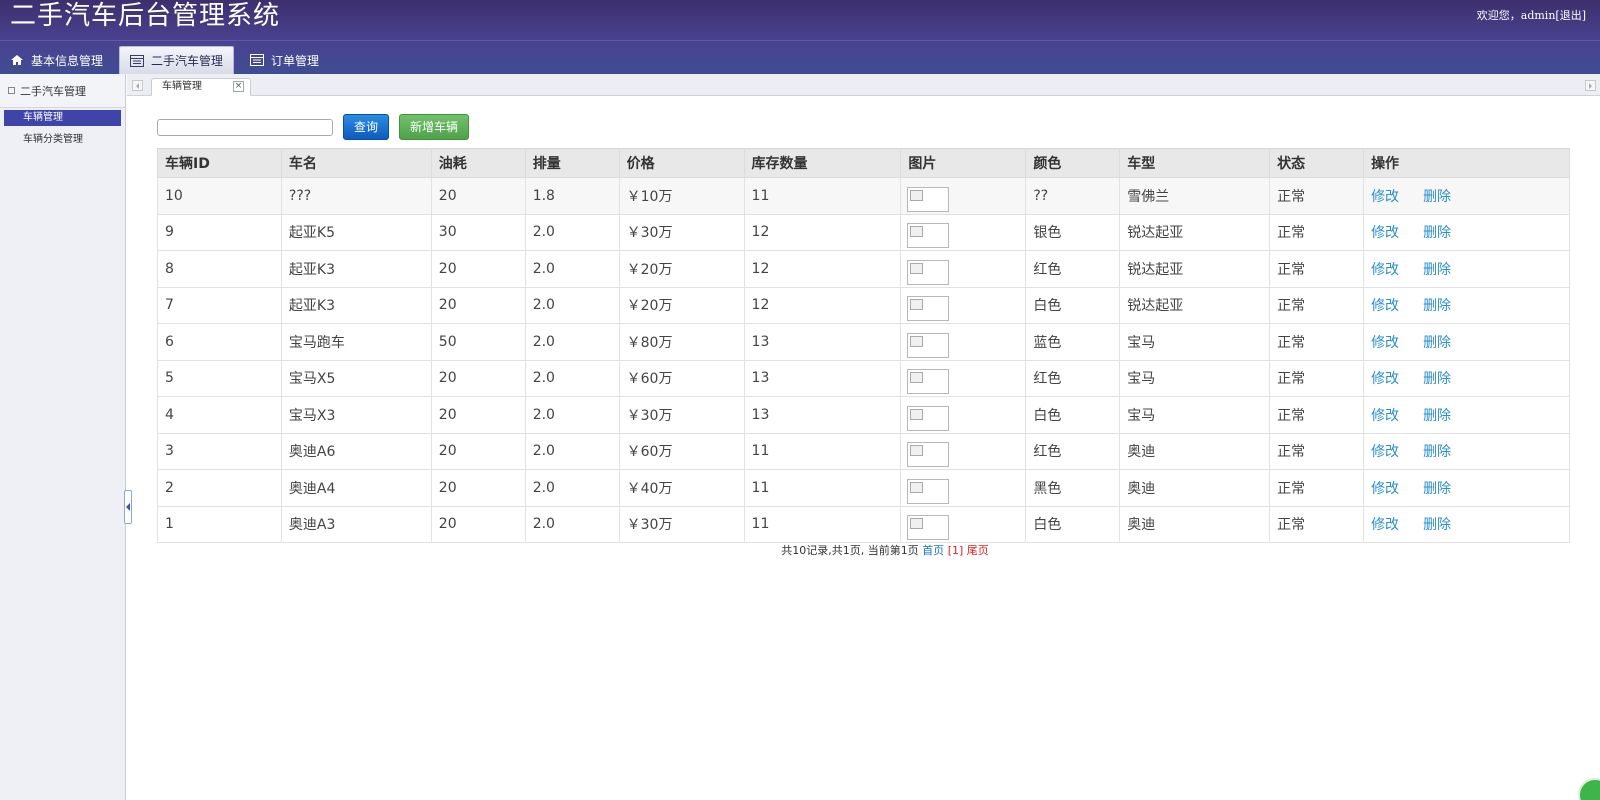  Describe the element at coordinates (1073, 488) in the screenshot. I see `cell-color: 黑色` at that location.